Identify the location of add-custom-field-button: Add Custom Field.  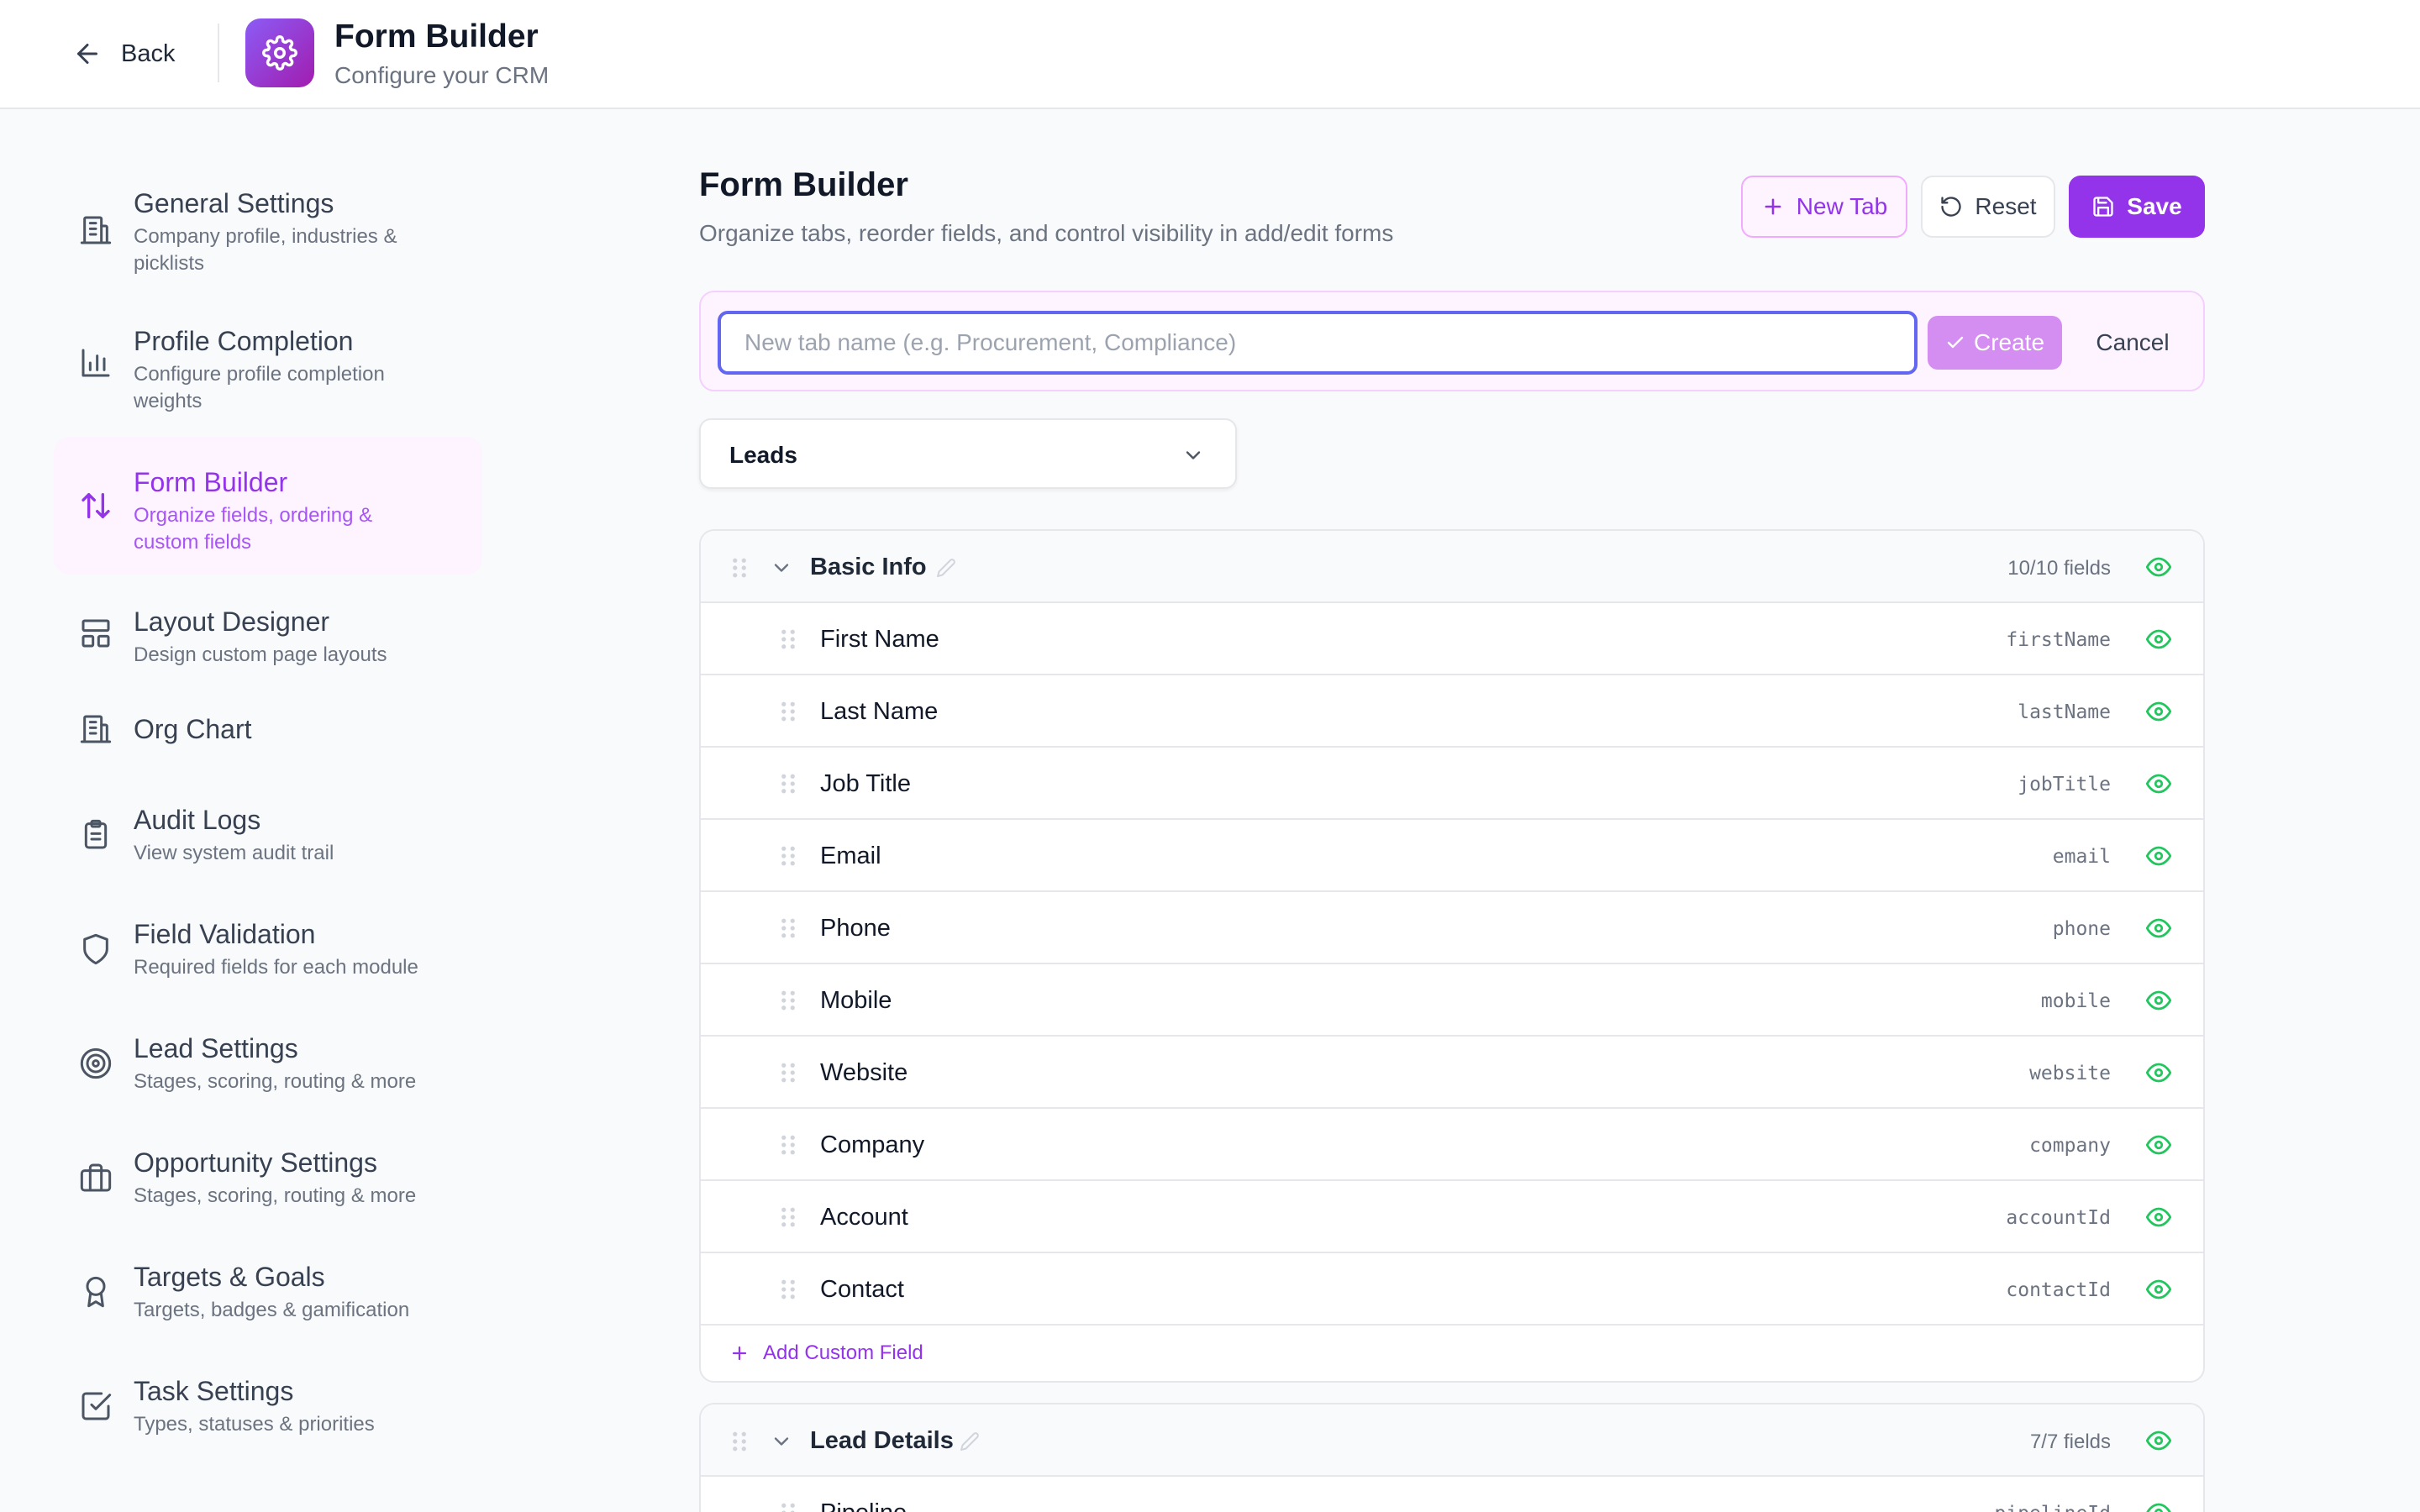
(1452, 1353).